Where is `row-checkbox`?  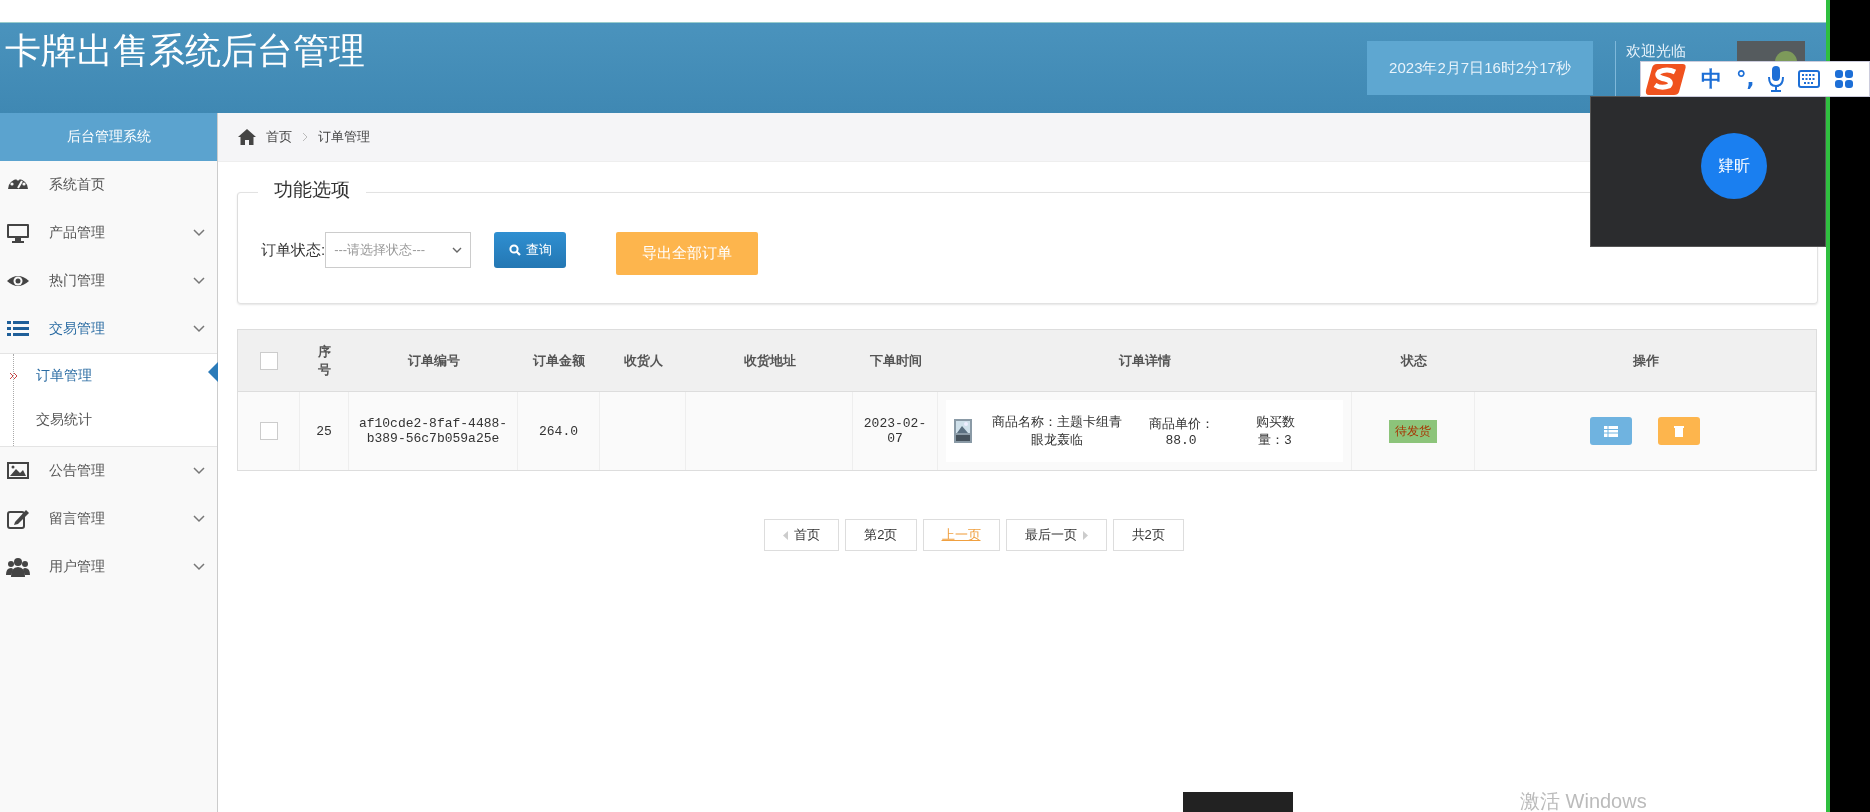
row-checkbox is located at coordinates (268, 431).